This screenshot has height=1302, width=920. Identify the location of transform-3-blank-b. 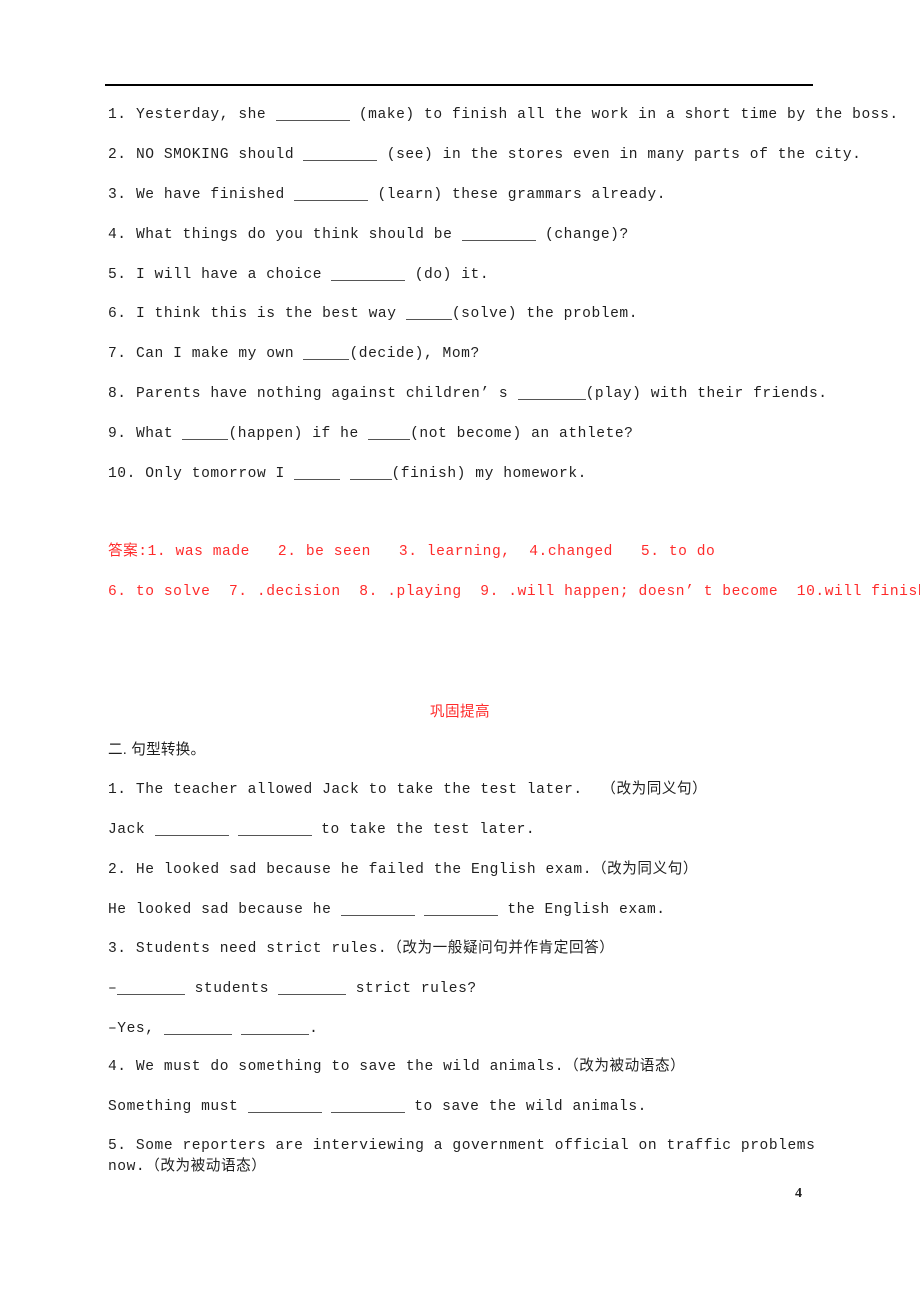
(312, 988).